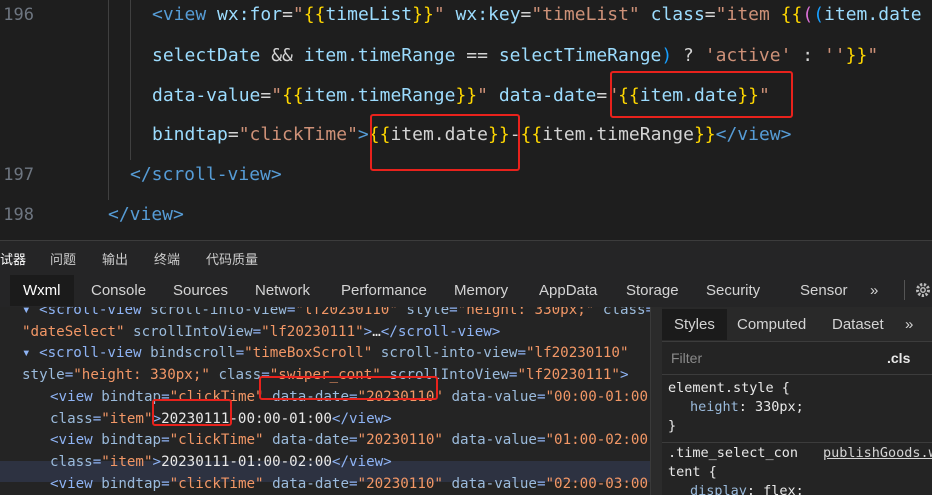 This screenshot has width=932, height=495. I want to click on tab-code-quality: 代码质量, so click(232, 258).